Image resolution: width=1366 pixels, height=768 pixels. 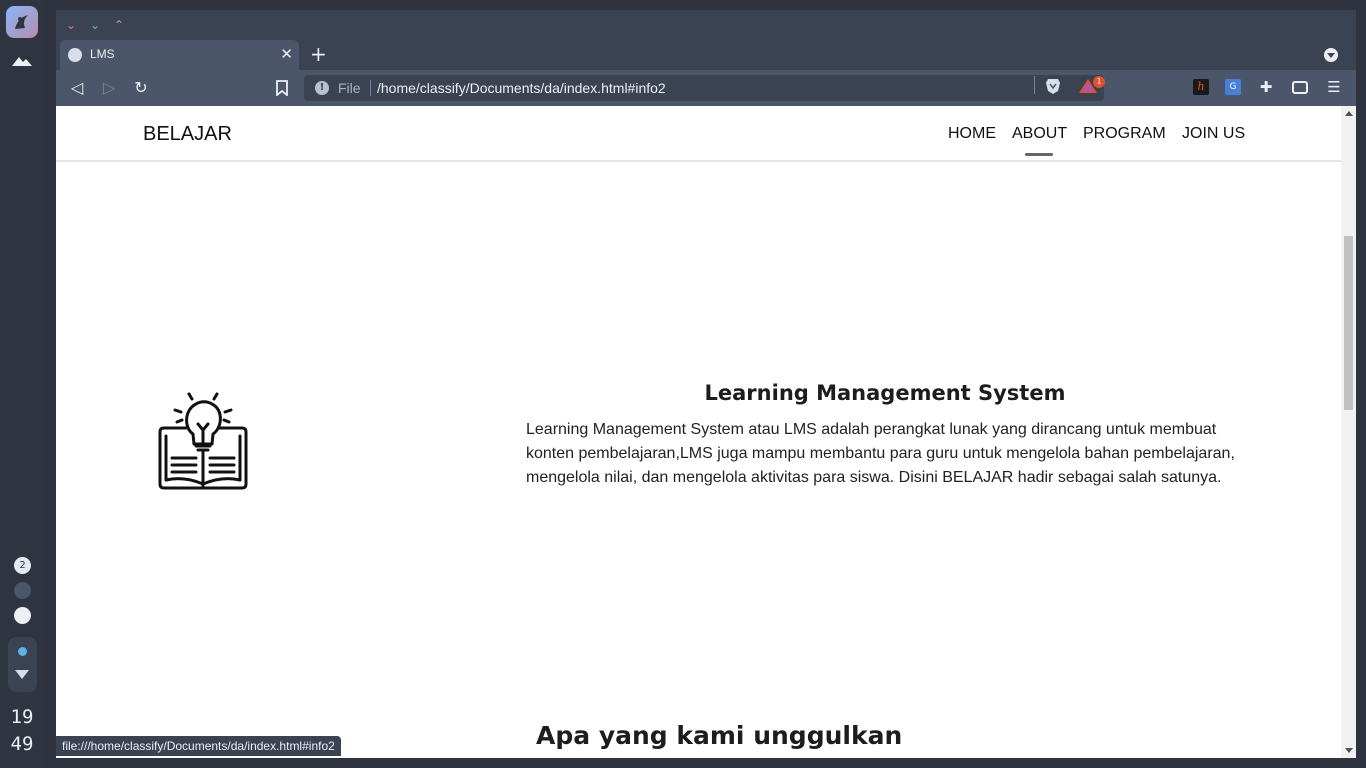 I want to click on back-button: ◁, so click(x=77, y=88).